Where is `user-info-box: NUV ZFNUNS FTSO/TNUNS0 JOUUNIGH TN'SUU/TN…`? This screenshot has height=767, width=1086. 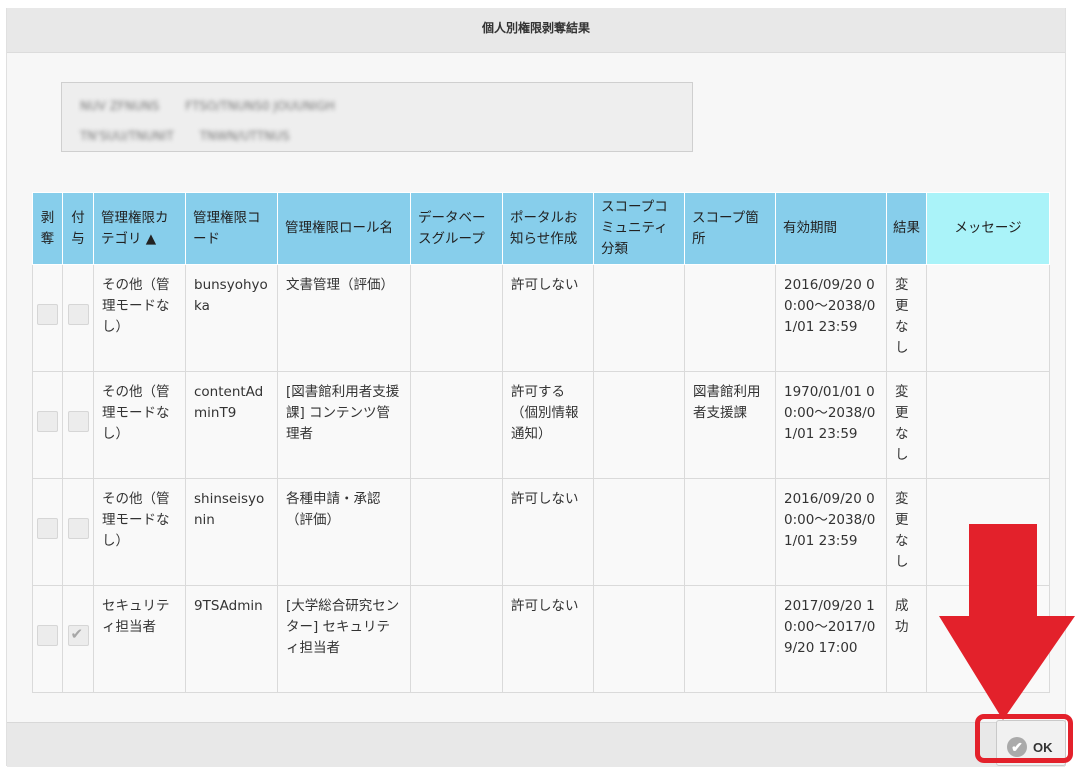 user-info-box: NUV ZFNUNS FTSO/TNUNS0 JOUUNIGH TN'SUU/TN… is located at coordinates (377, 117).